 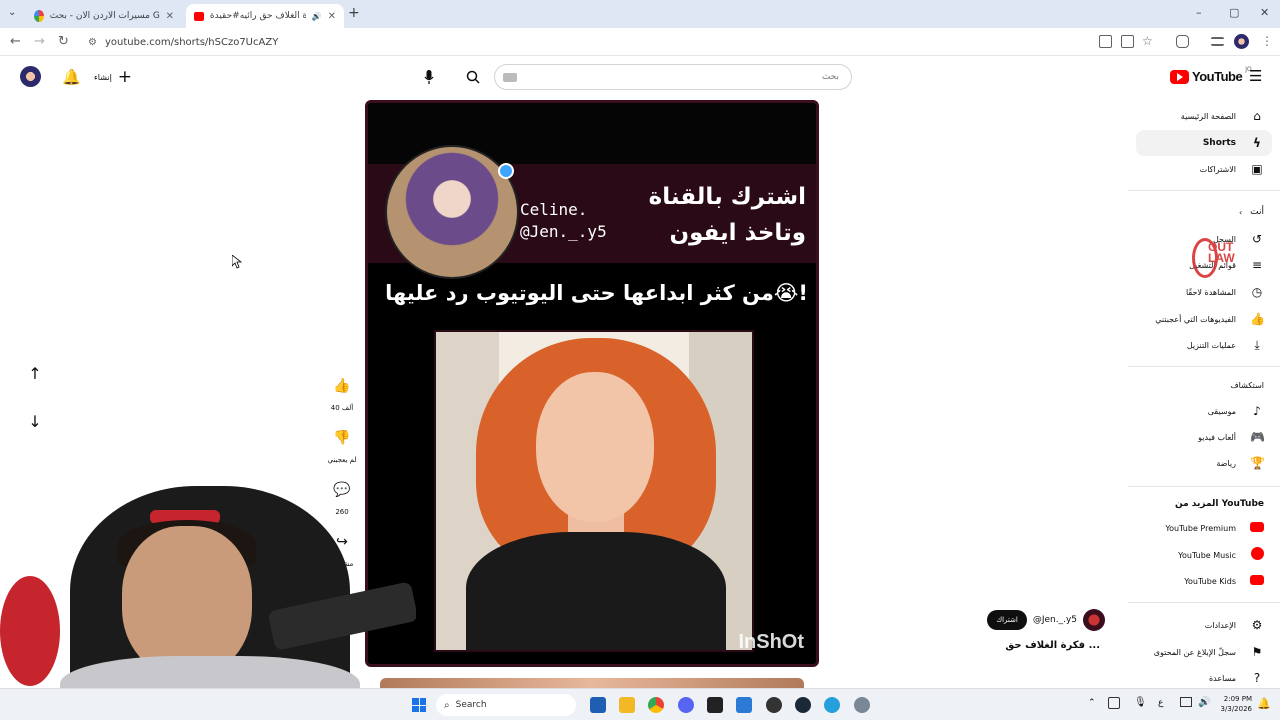 What do you see at coordinates (1204, 169) in the screenshot?
I see `sidebar-item-subscriptions: الاشتراكات ▣` at bounding box center [1204, 169].